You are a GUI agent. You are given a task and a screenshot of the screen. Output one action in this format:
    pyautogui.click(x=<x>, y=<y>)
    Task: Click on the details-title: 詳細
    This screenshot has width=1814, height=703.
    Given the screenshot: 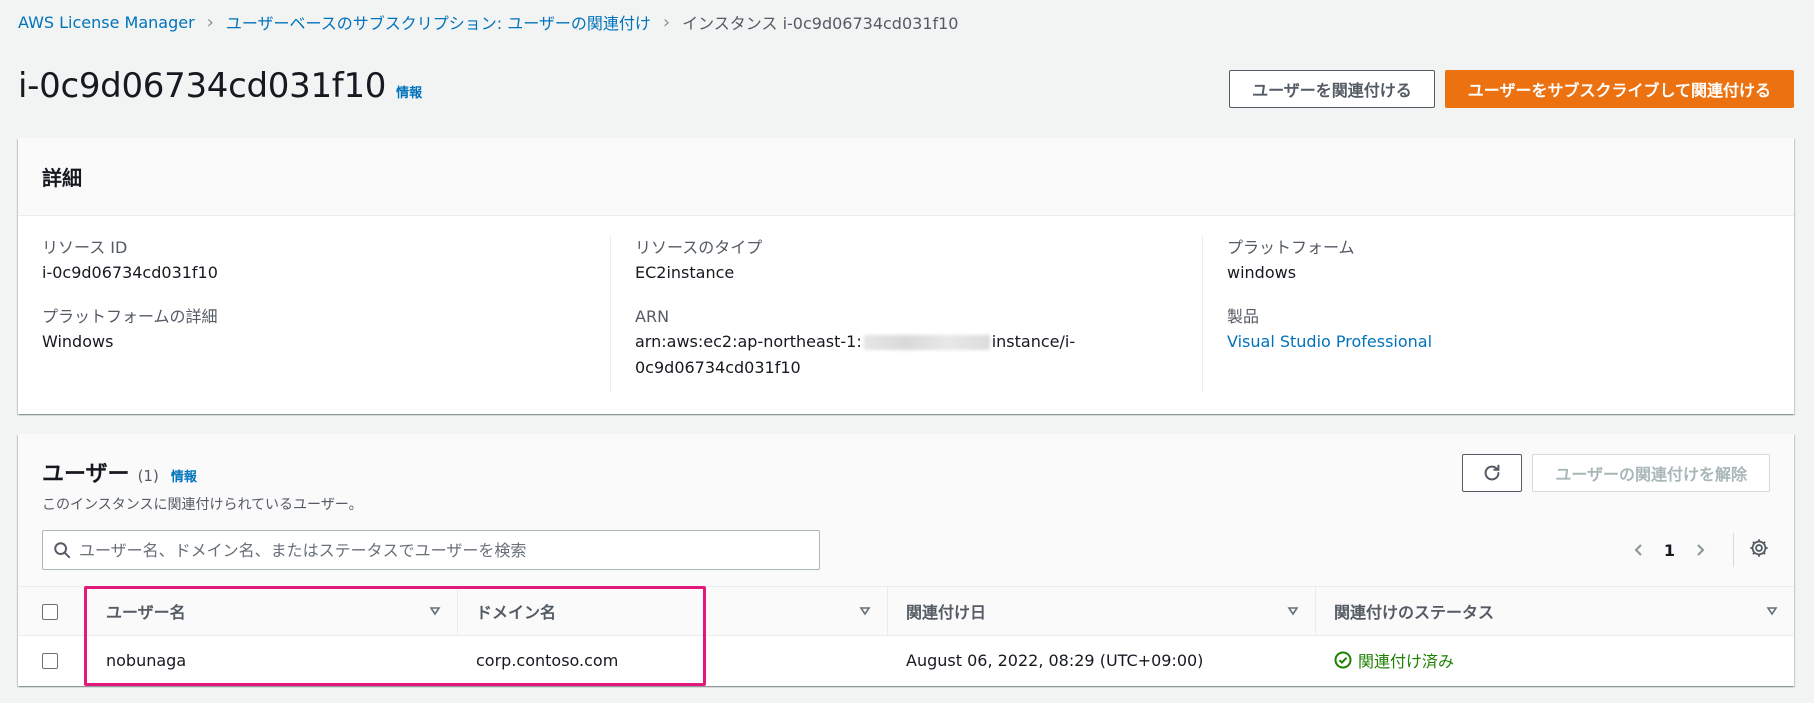 What is the action you would take?
    pyautogui.click(x=62, y=178)
    